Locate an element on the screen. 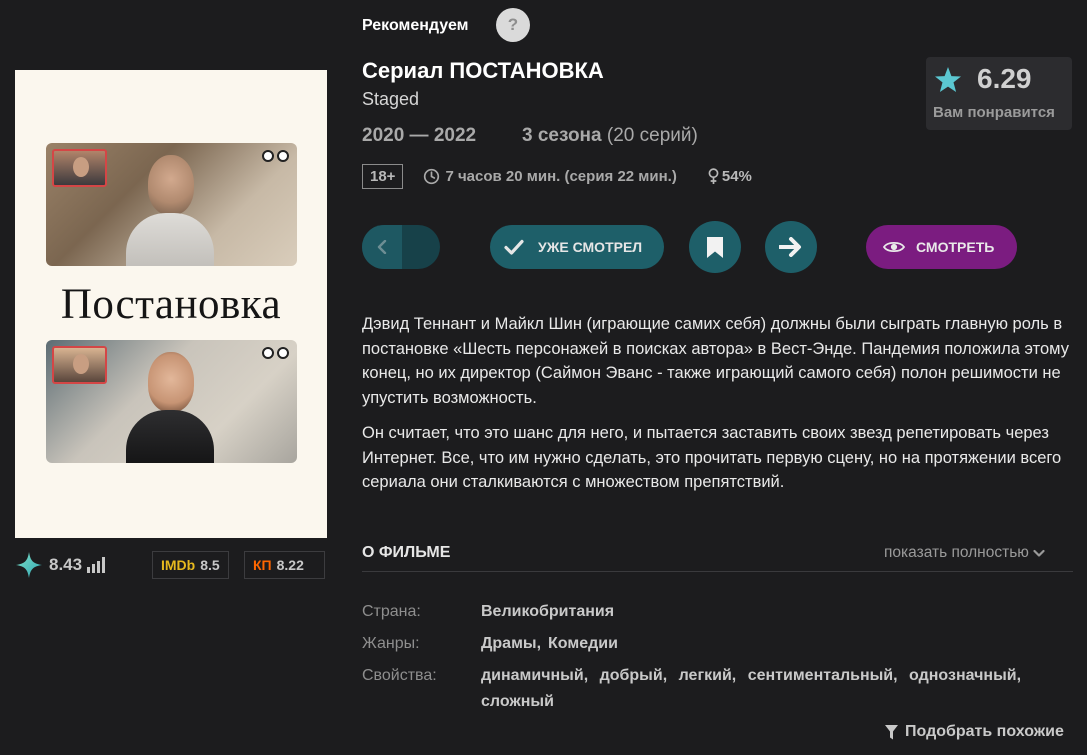 The width and height of the screenshot is (1087, 755). watch-label: СМОТРЕТЬ is located at coordinates (955, 247).